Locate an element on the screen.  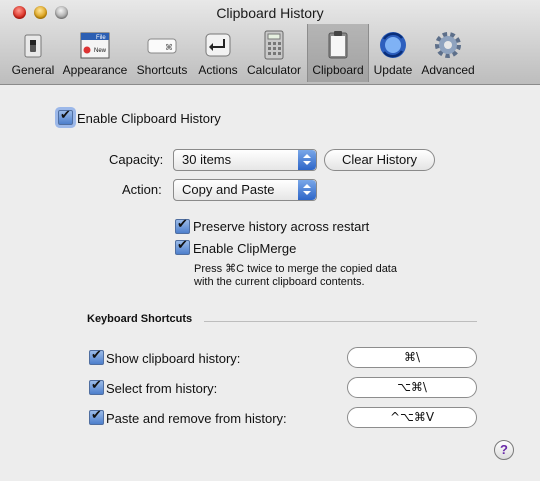
paste-and-remove-checkbox is located at coordinates (96, 416).